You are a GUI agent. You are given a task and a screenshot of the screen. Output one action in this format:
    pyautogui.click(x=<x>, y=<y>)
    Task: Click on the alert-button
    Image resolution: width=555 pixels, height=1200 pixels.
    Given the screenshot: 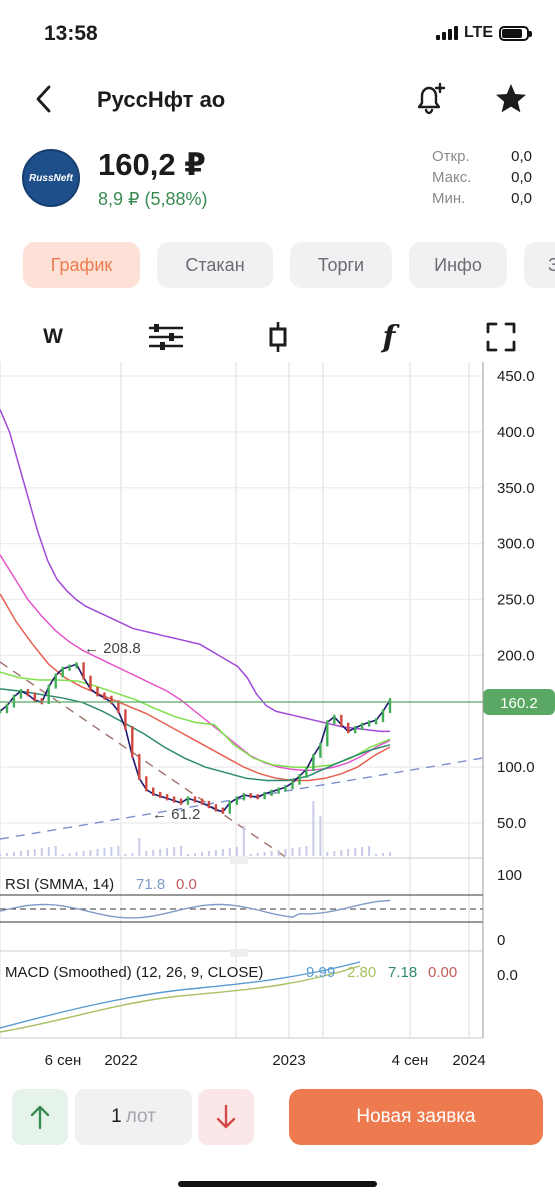 What is the action you would take?
    pyautogui.click(x=429, y=99)
    